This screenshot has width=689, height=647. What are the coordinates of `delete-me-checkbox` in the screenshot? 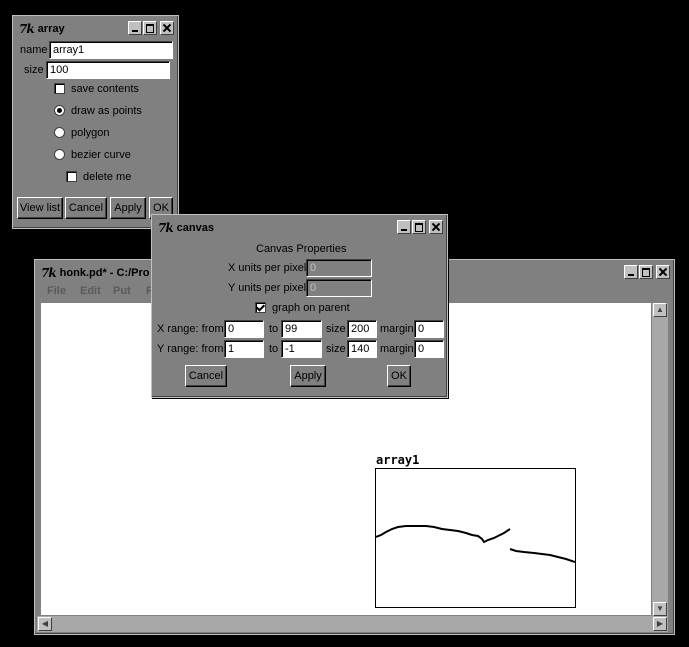 It's located at (71, 176).